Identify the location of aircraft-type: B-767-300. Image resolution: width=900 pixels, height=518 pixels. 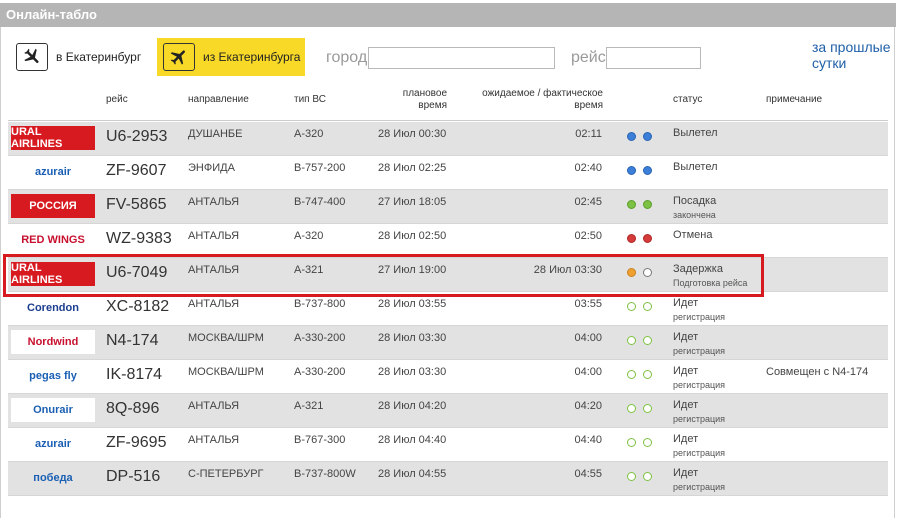
(320, 440).